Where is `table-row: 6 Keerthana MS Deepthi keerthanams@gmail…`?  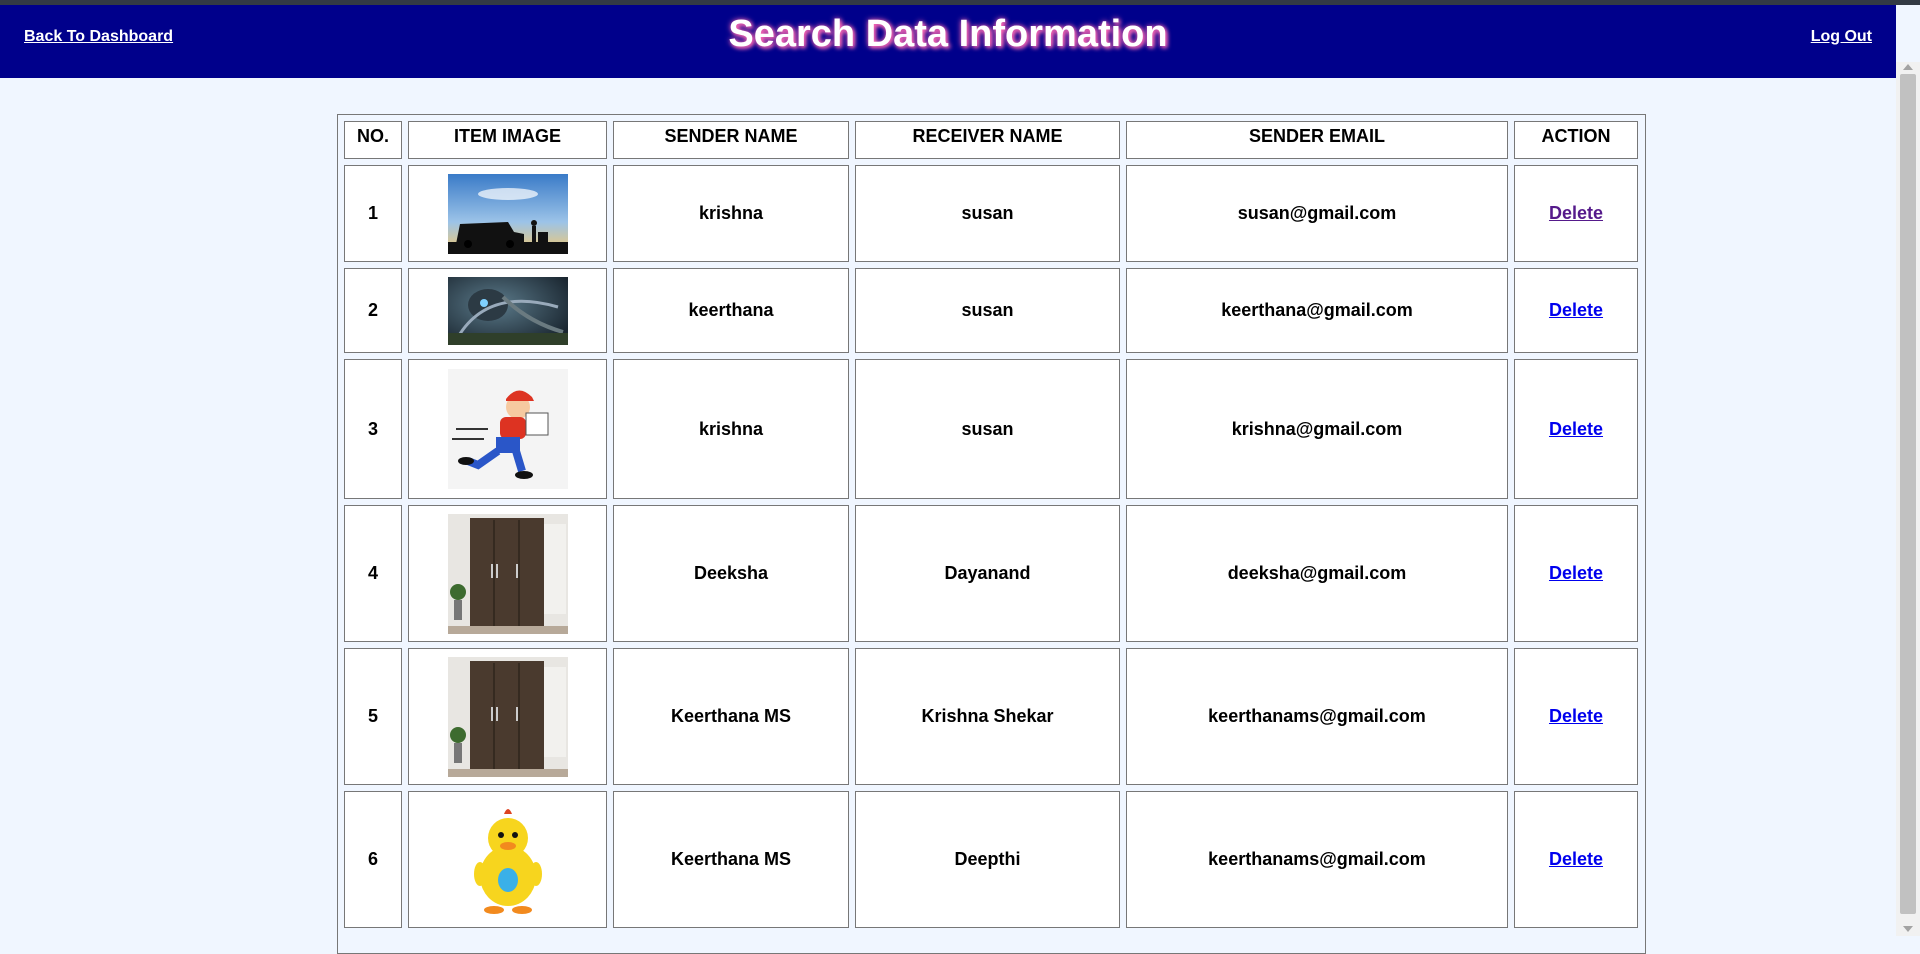
table-row: 6 Keerthana MS Deepthi keerthanams@gmail… is located at coordinates (991, 859).